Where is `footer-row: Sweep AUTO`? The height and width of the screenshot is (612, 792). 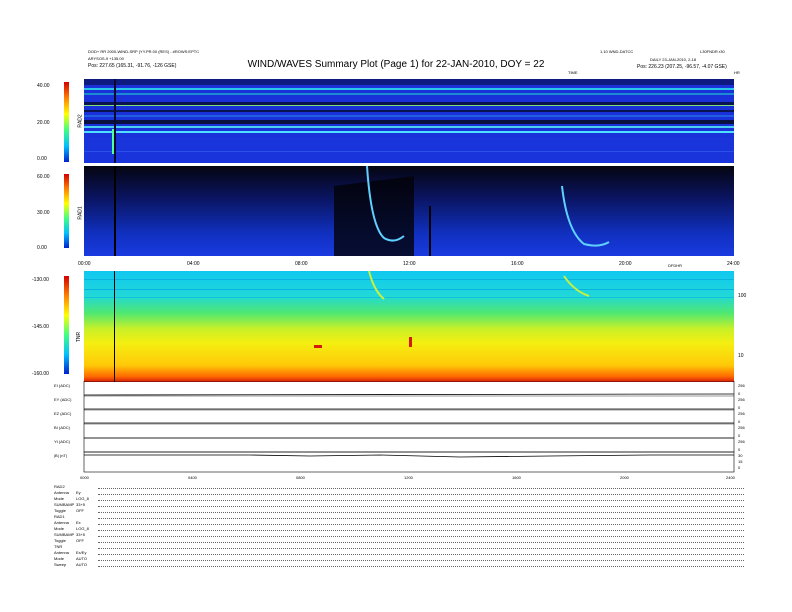 footer-row: Sweep AUTO is located at coordinates (399, 565).